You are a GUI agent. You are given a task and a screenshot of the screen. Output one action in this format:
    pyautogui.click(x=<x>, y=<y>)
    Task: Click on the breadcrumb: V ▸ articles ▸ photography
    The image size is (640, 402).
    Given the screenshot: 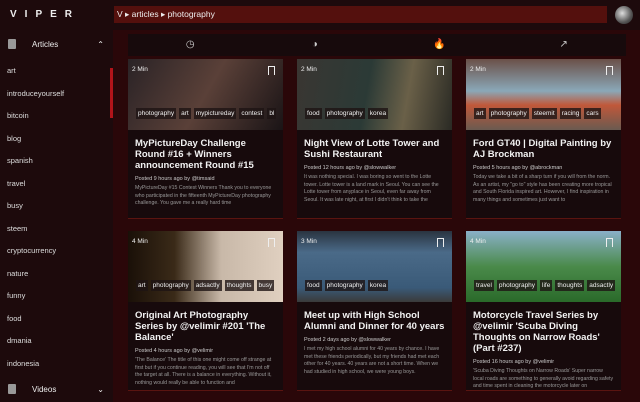 What is the action you would take?
    pyautogui.click(x=360, y=14)
    